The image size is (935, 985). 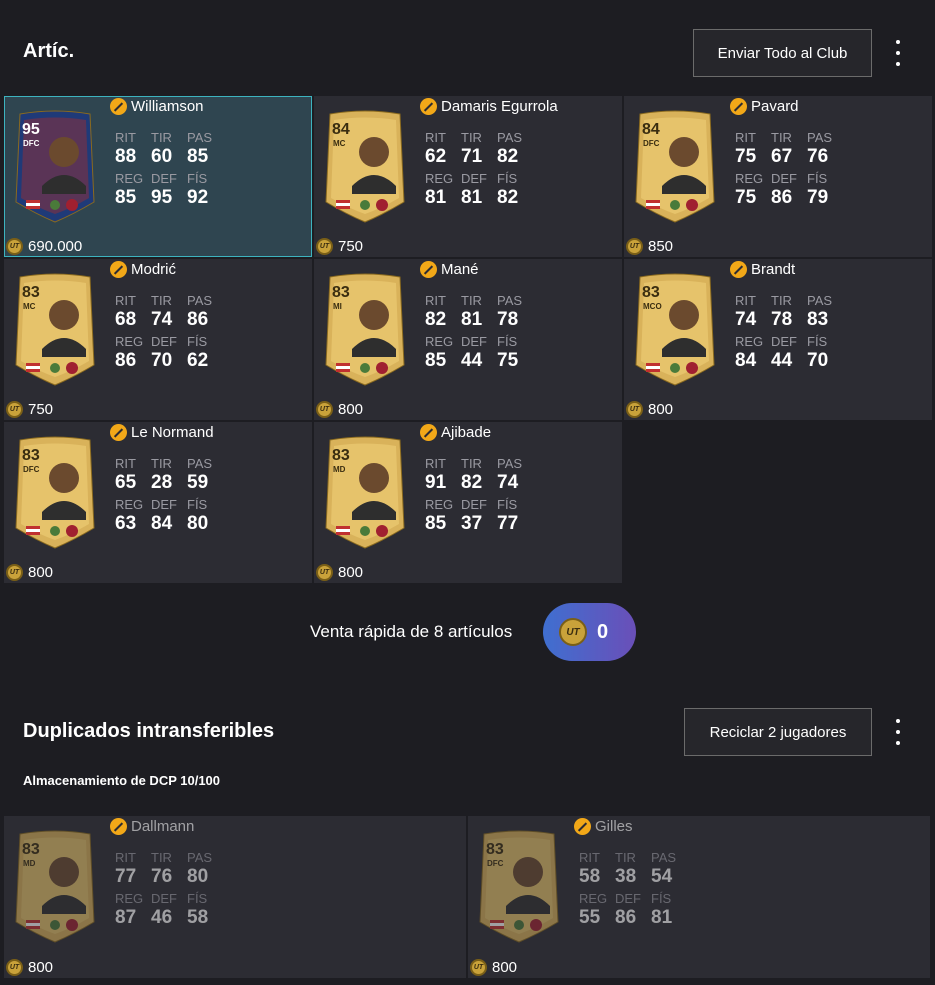 I want to click on stat-value: 76, so click(x=162, y=876).